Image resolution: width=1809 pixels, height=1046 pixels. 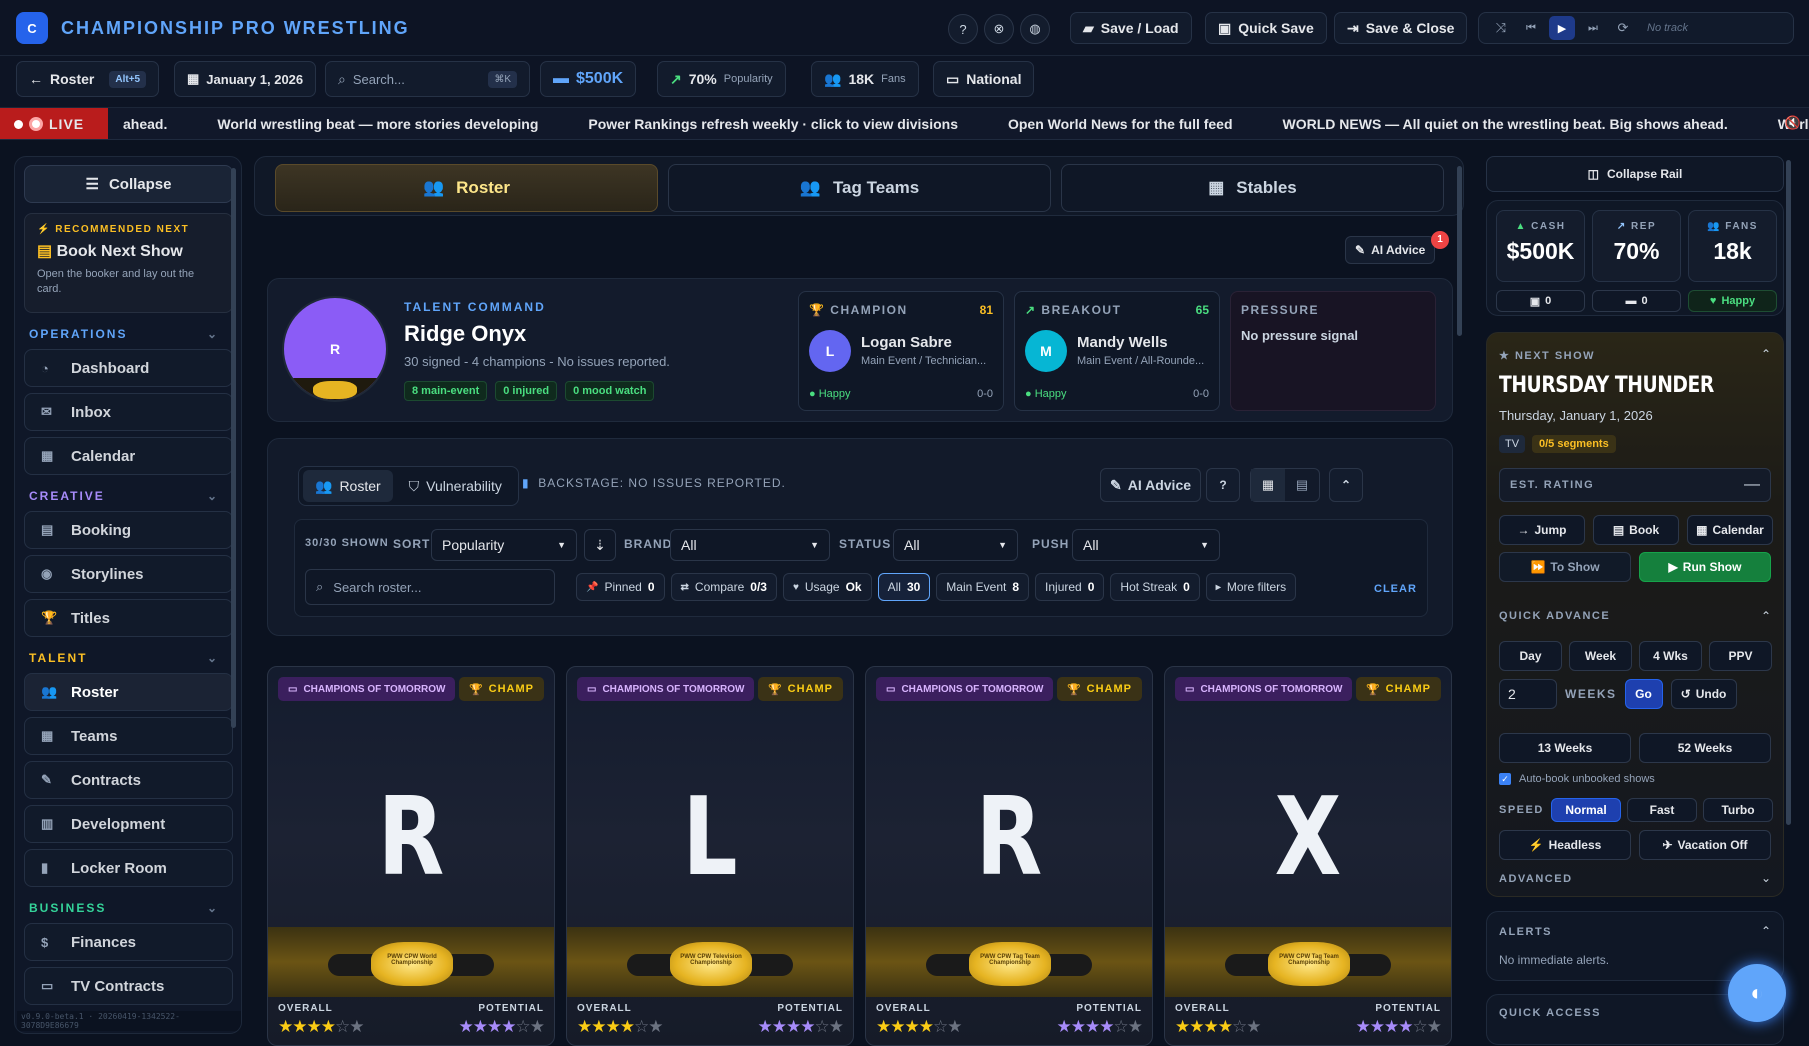 What do you see at coordinates (1536, 879) in the screenshot?
I see `advanced-label: ADVANCED` at bounding box center [1536, 879].